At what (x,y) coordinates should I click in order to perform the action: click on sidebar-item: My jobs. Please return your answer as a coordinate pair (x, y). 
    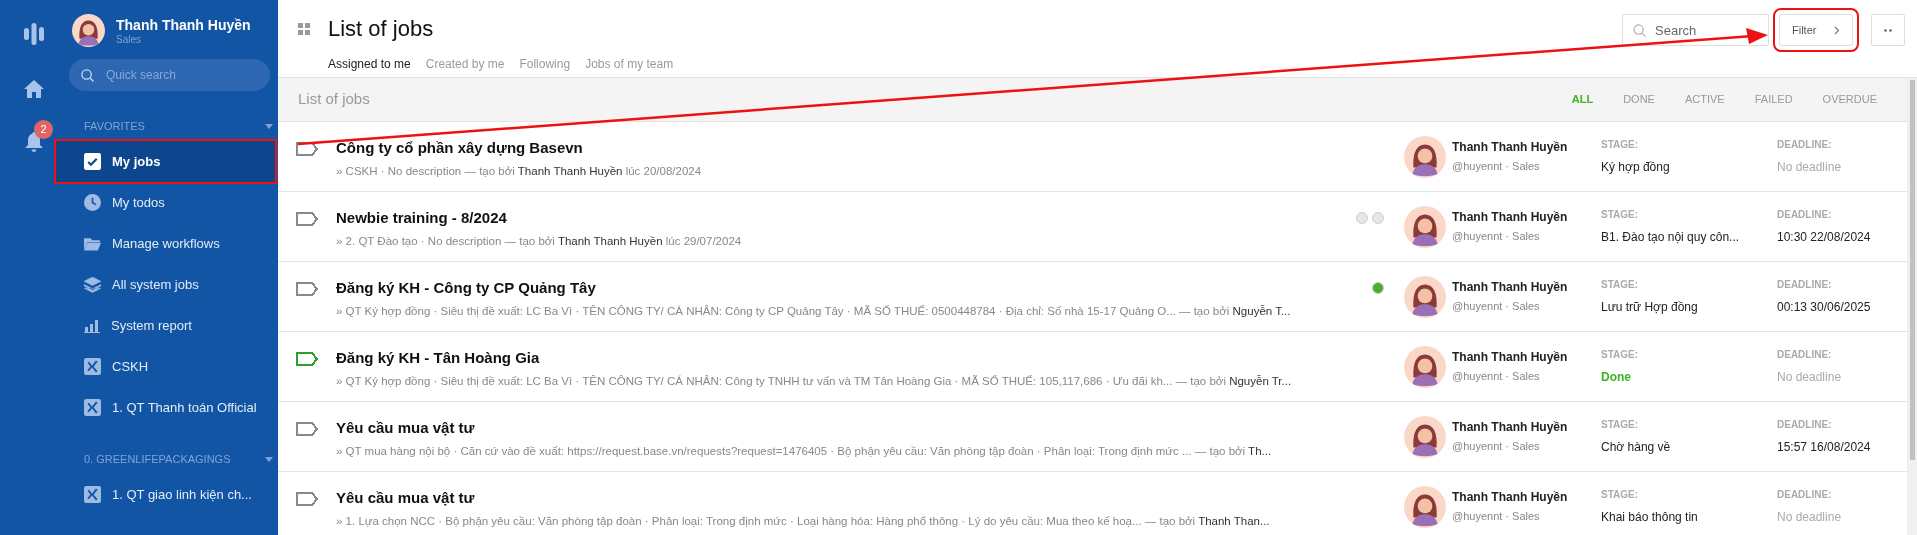
    Looking at the image, I should click on (165, 161).